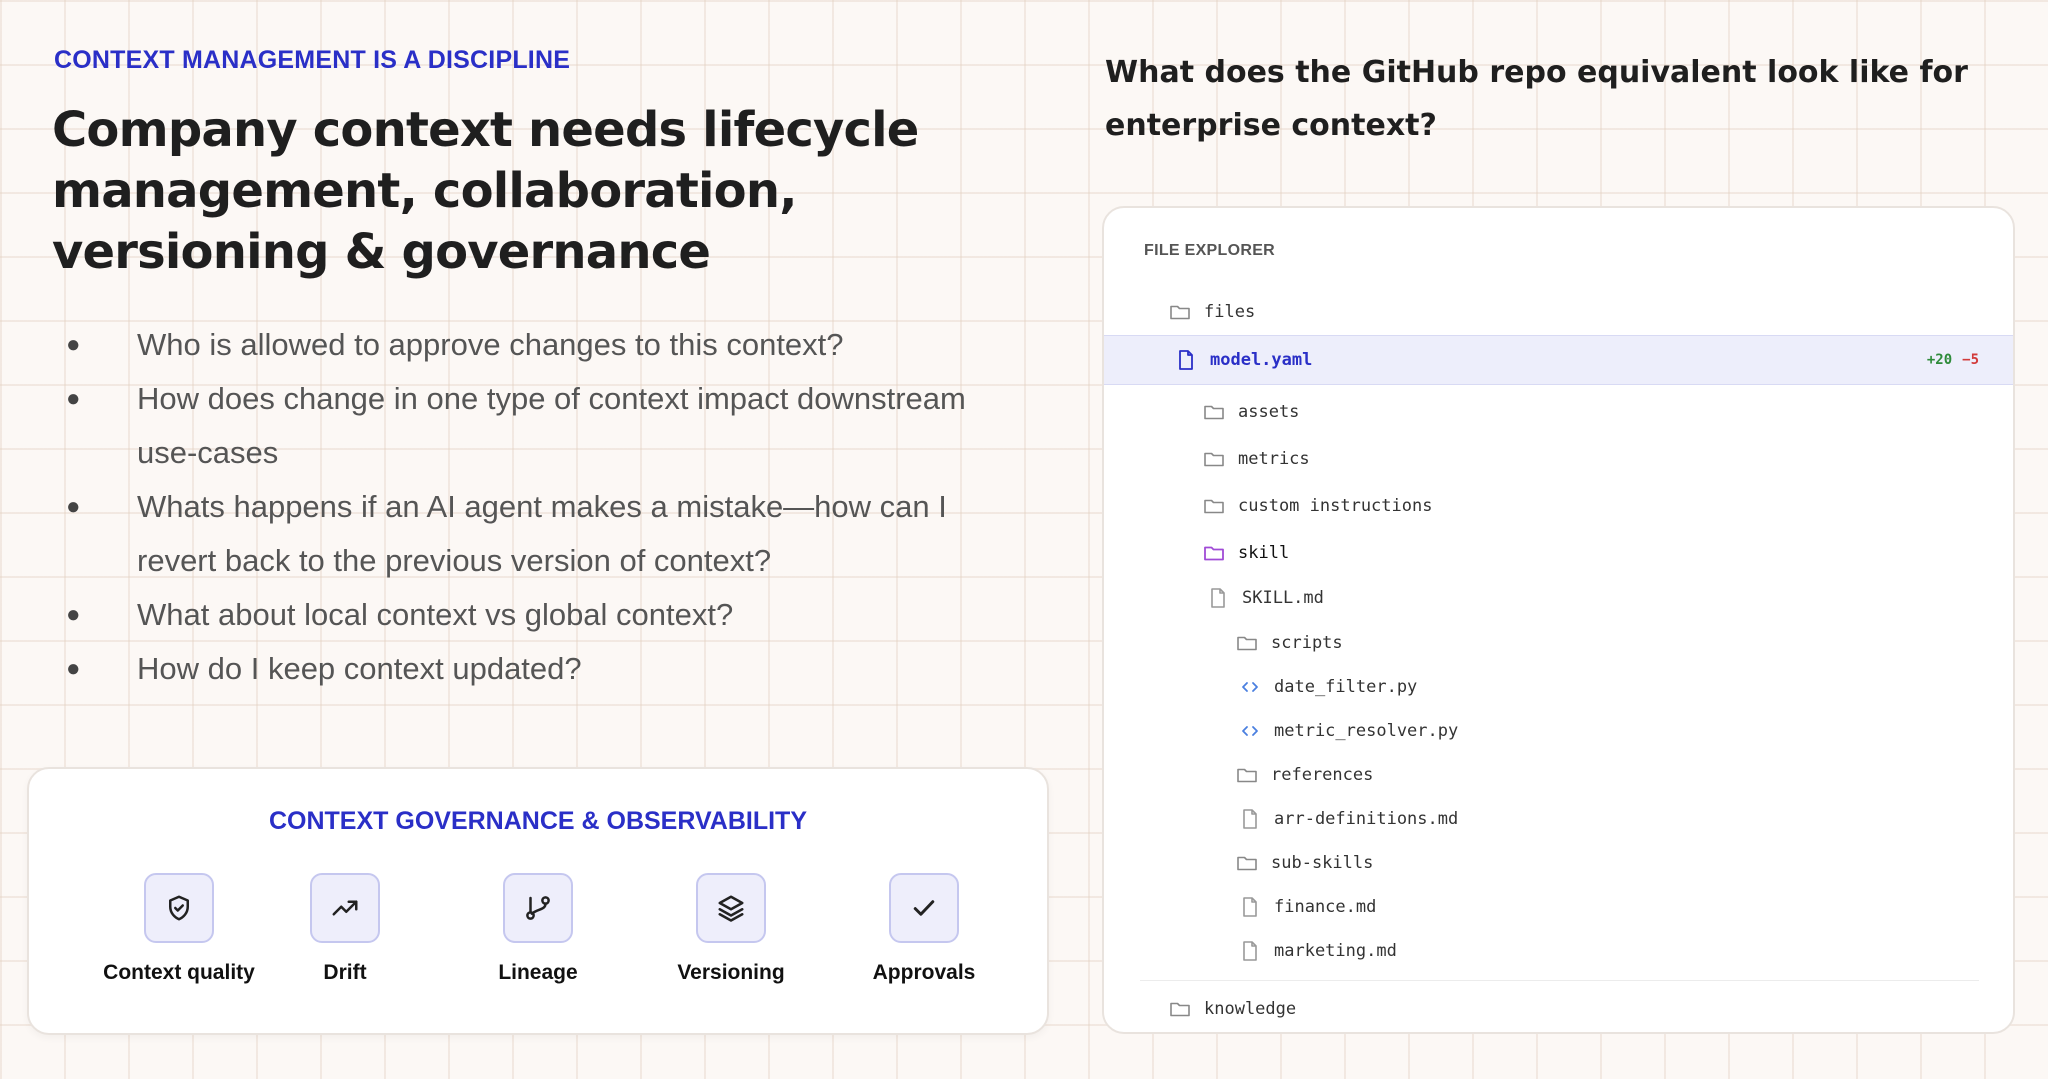 Image resolution: width=2048 pixels, height=1079 pixels. What do you see at coordinates (1559, 980) in the screenshot?
I see `divider` at bounding box center [1559, 980].